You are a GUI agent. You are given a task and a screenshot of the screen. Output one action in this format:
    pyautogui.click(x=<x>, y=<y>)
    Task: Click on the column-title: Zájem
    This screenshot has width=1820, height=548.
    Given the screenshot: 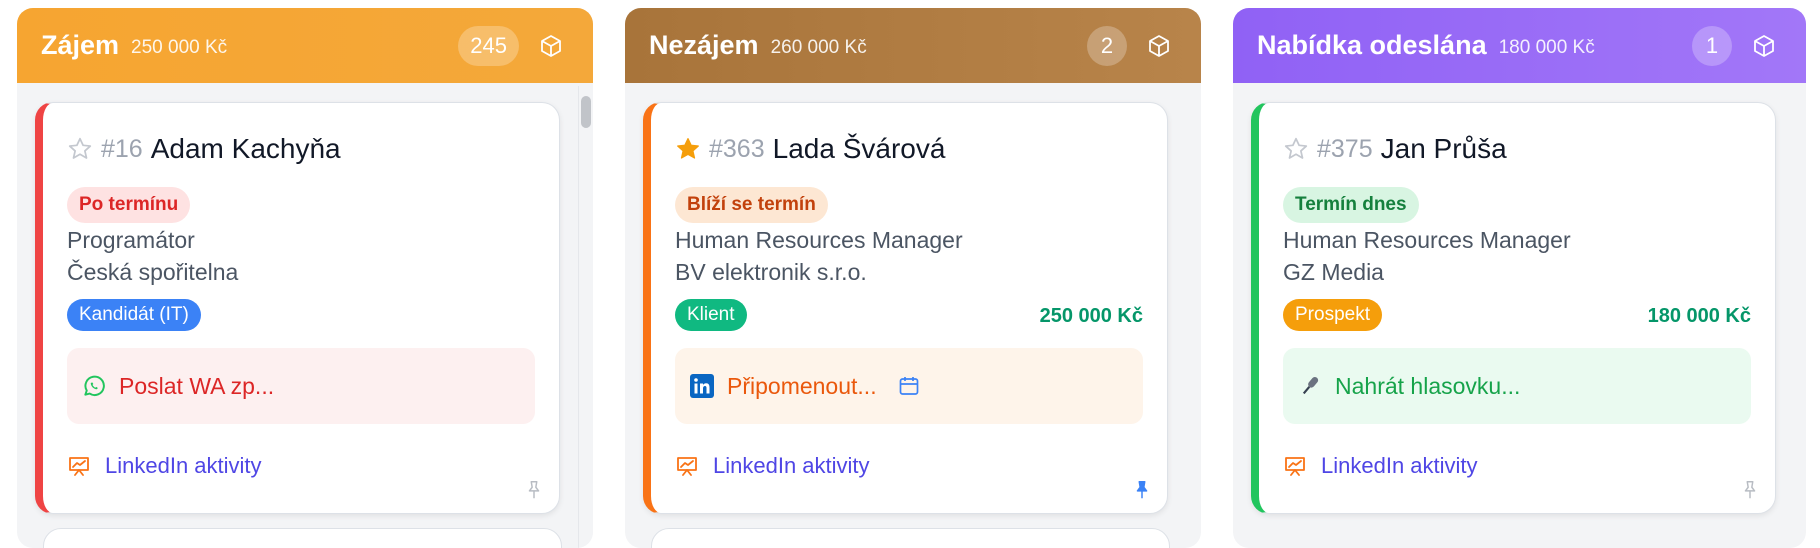 What is the action you would take?
    pyautogui.click(x=80, y=45)
    